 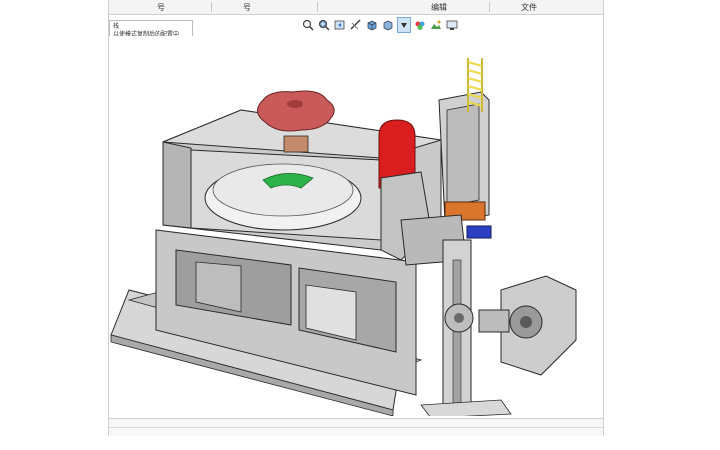 I want to click on rotary-disc-top, so click(x=283, y=190).